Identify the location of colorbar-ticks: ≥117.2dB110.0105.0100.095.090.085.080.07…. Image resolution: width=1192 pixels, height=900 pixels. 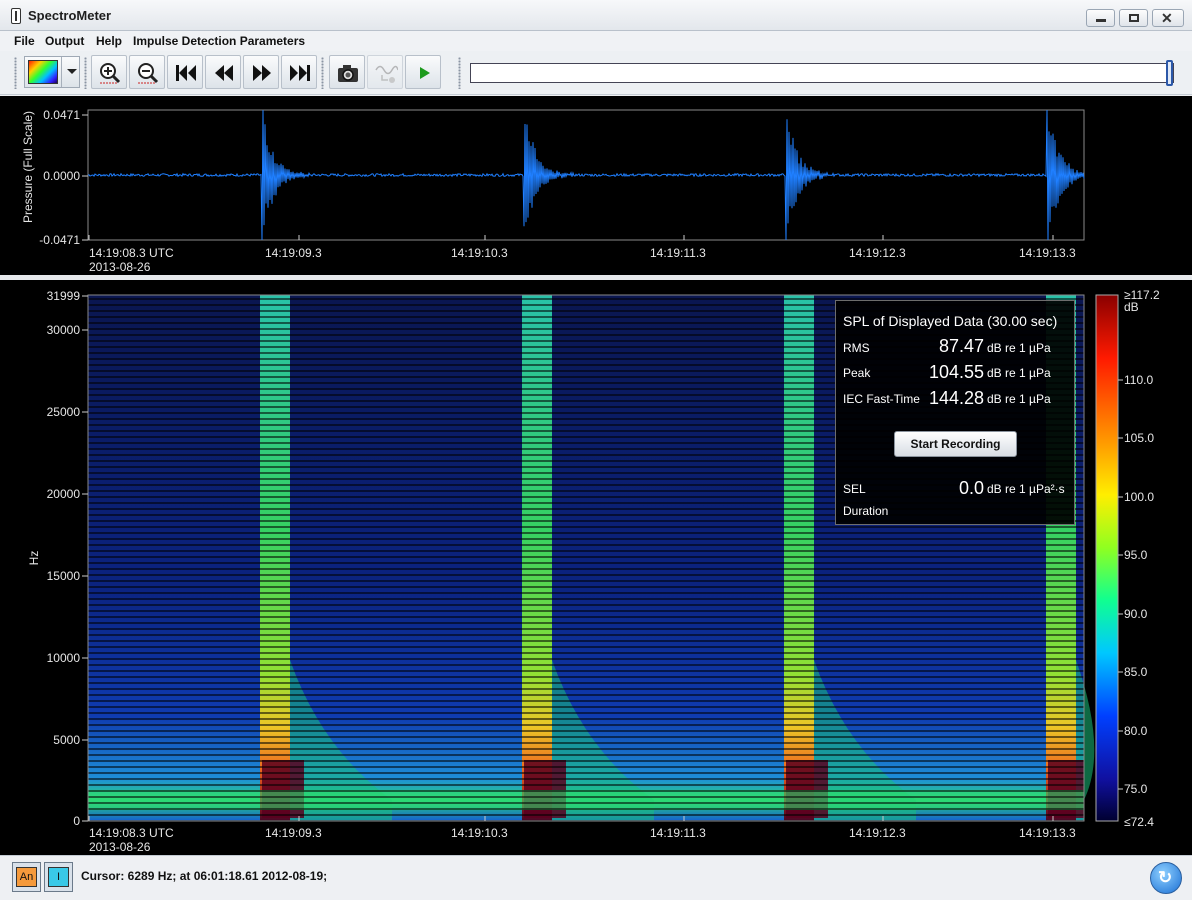
(1139, 558).